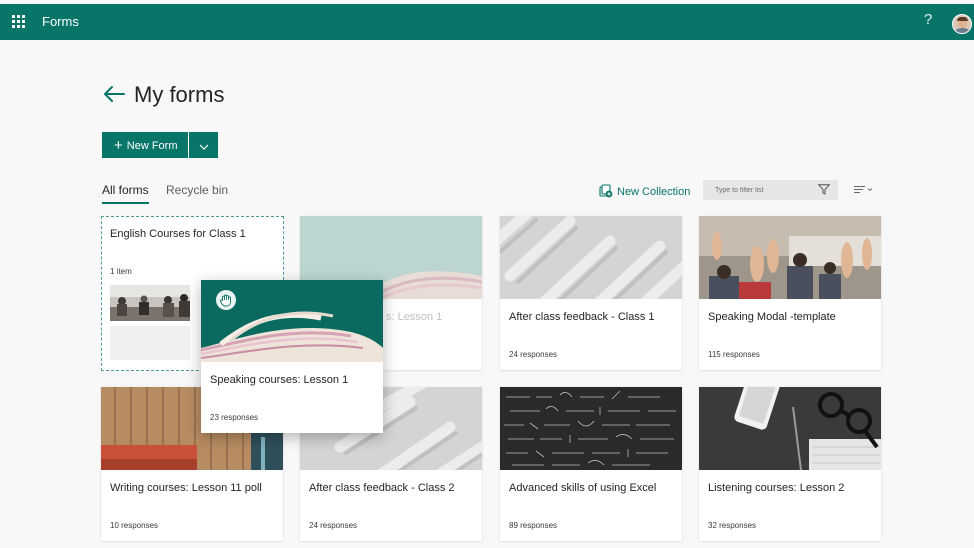 The height and width of the screenshot is (548, 974). Describe the element at coordinates (152, 145) in the screenshot. I see `new-form-label: New Form` at that location.